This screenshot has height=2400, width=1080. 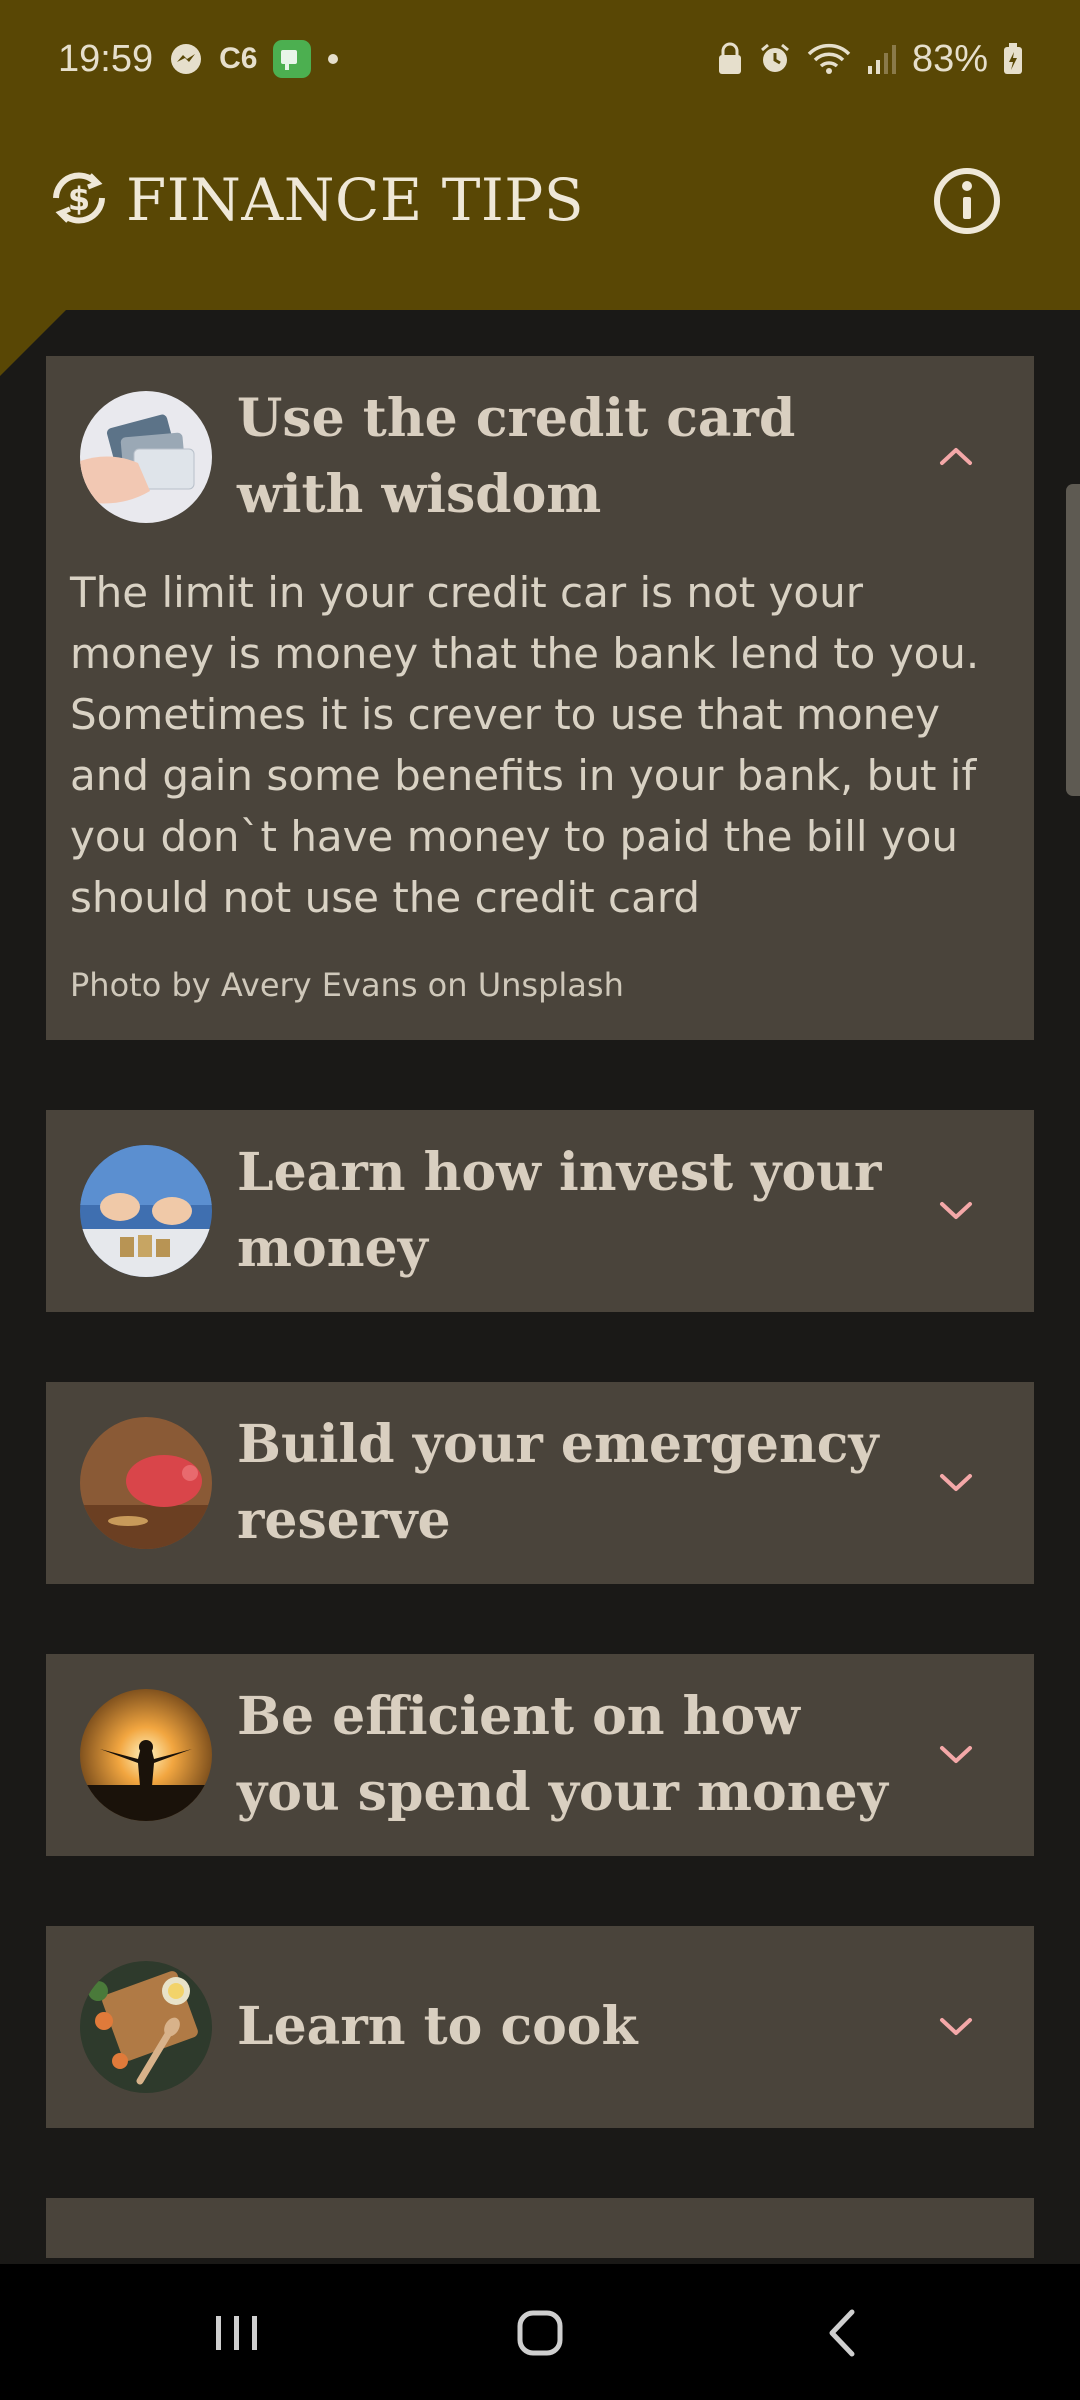 I want to click on photo-credit: Photo by Avery Evans on Unsplash, so click(x=347, y=985).